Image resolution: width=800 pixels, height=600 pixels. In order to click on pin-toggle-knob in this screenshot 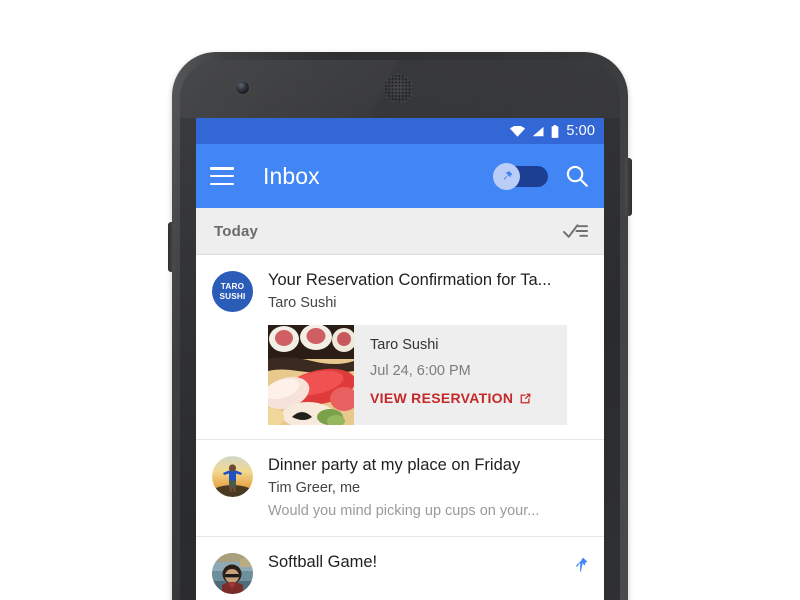, I will do `click(506, 176)`.